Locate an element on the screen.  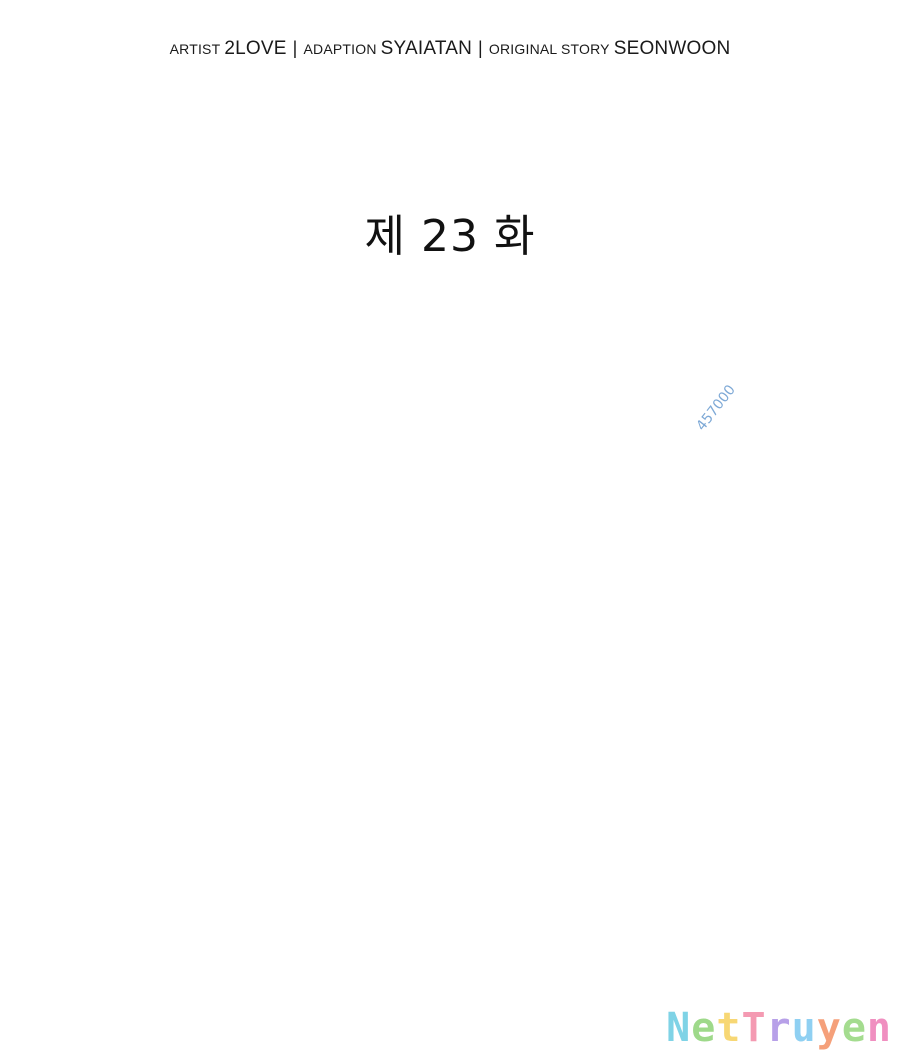
original-story-role: ORIGINAL STORY is located at coordinates (549, 49).